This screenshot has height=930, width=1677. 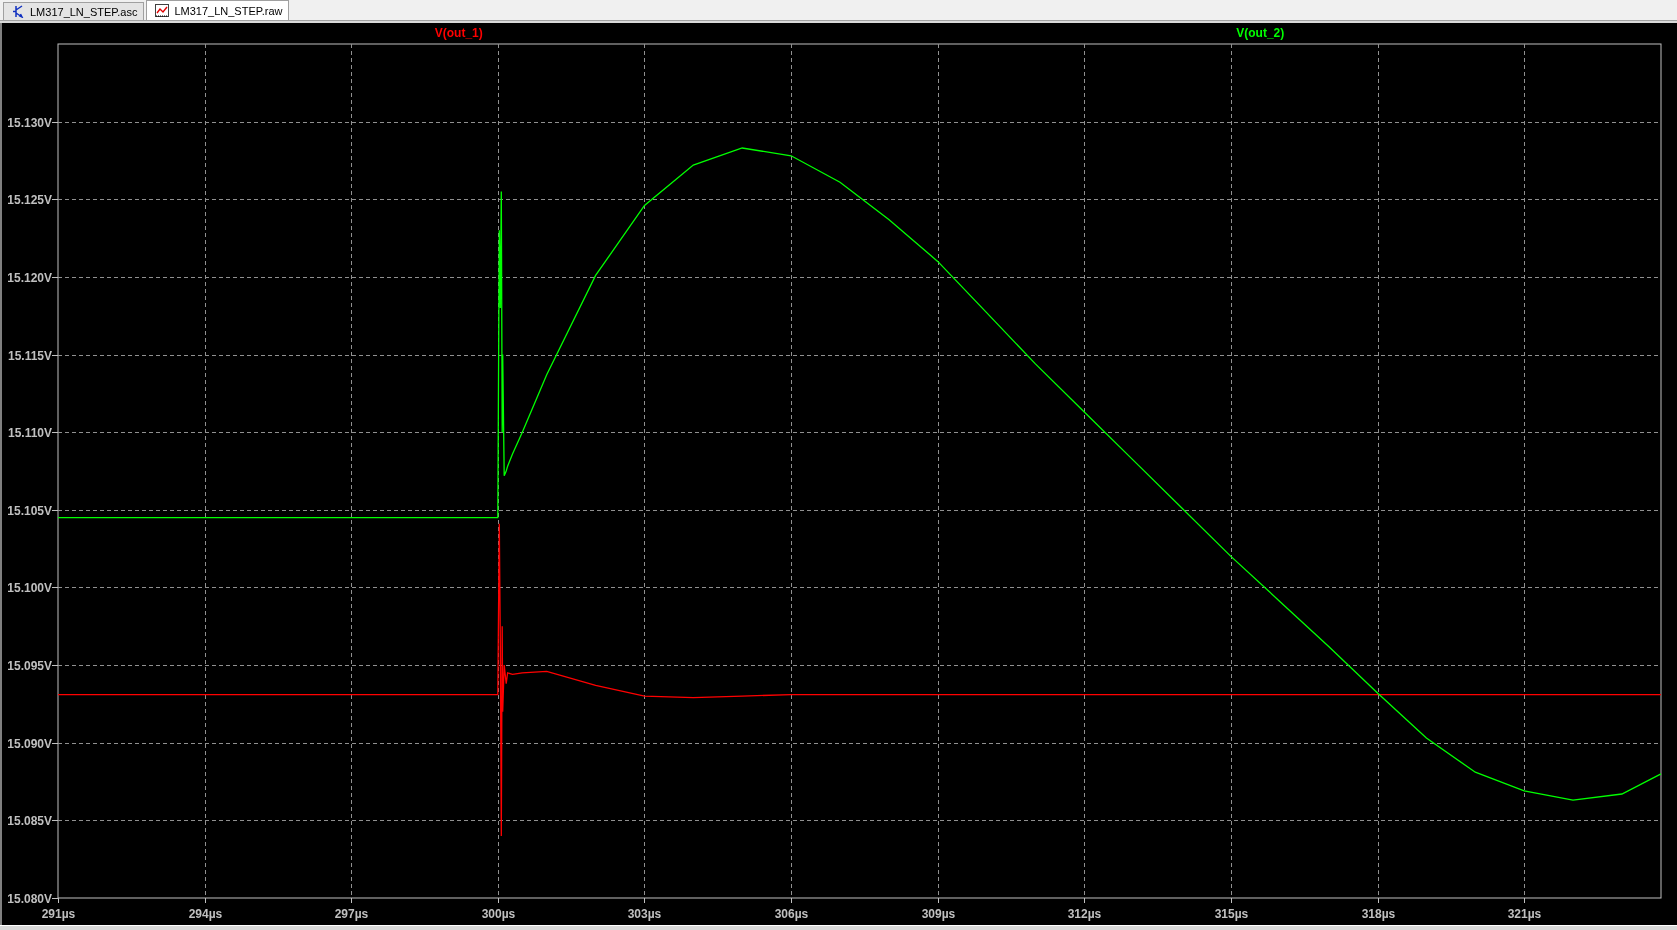 What do you see at coordinates (74, 11) in the screenshot?
I see `file-tab: LM317_LN_STEP.asc` at bounding box center [74, 11].